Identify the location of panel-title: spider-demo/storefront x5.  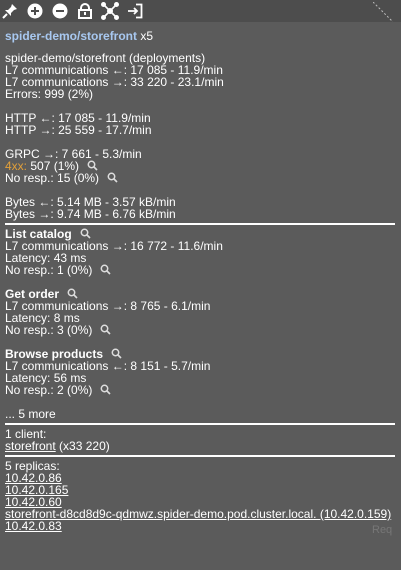
(201, 38).